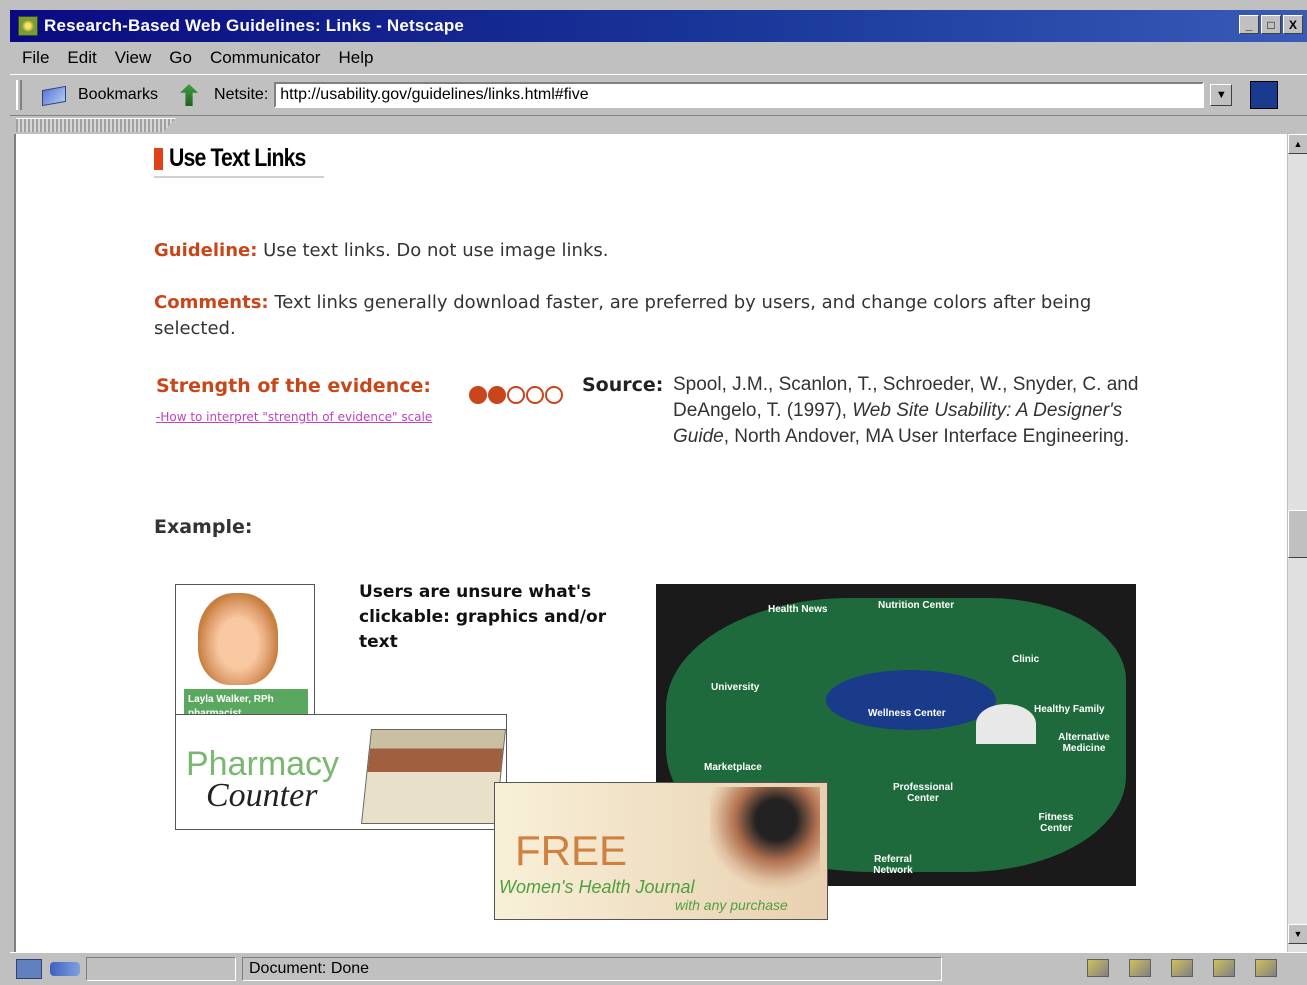  Describe the element at coordinates (211, 302) in the screenshot. I see `comments-label: Comments:` at that location.